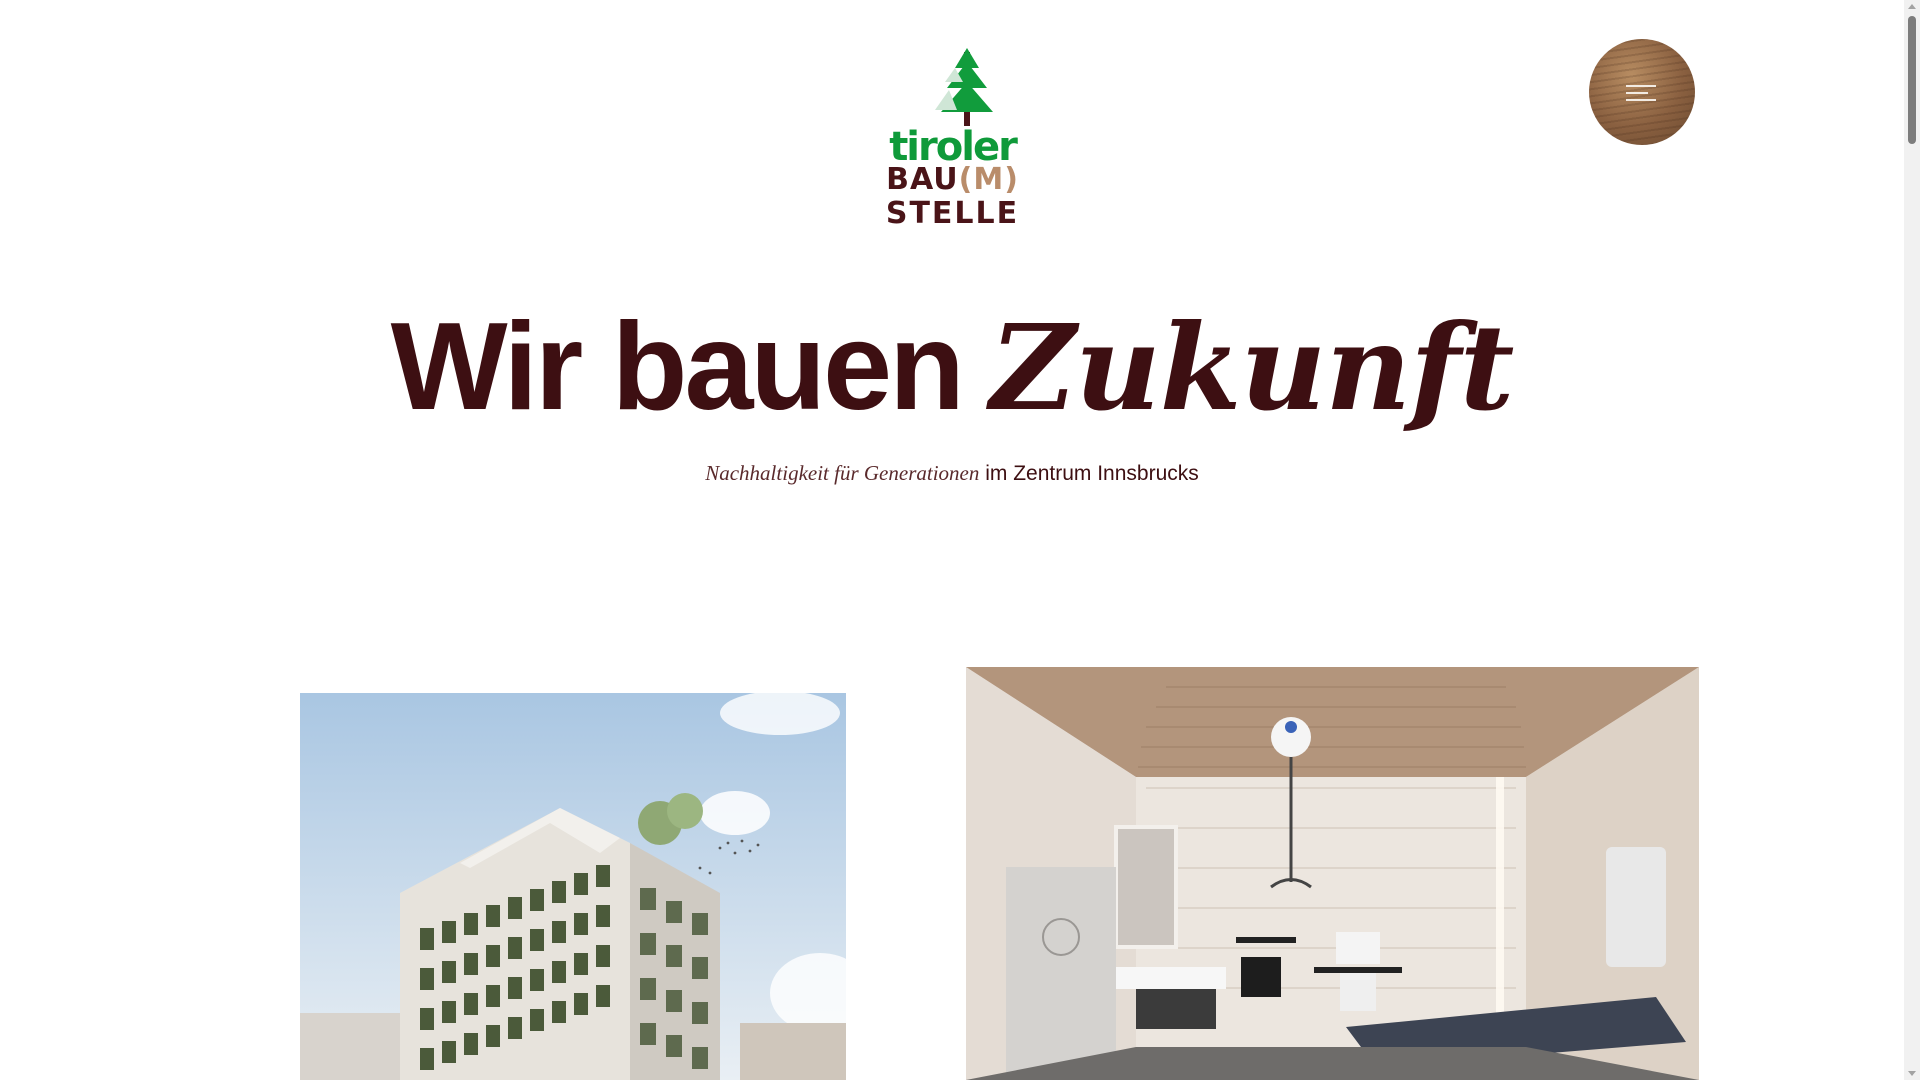 The height and width of the screenshot is (1080, 1920). Describe the element at coordinates (1912, 6) in the screenshot. I see `scroll-up-arrow-icon` at that location.